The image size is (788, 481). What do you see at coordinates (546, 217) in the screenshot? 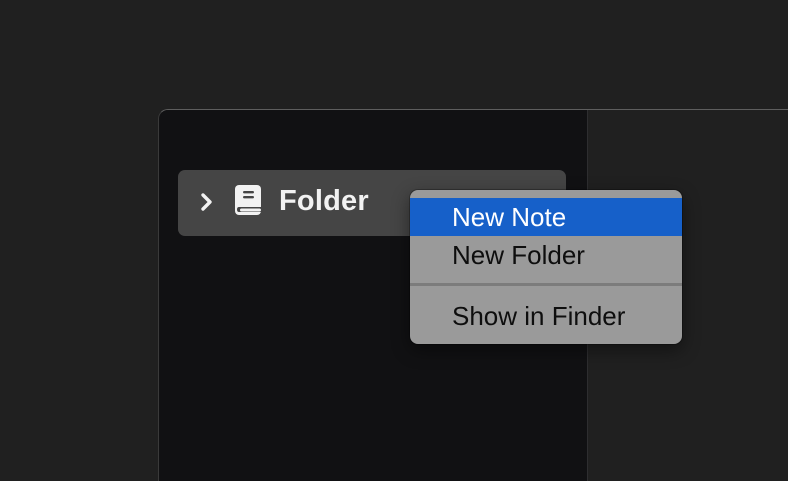
I see `menu-item-new-note: New Note` at bounding box center [546, 217].